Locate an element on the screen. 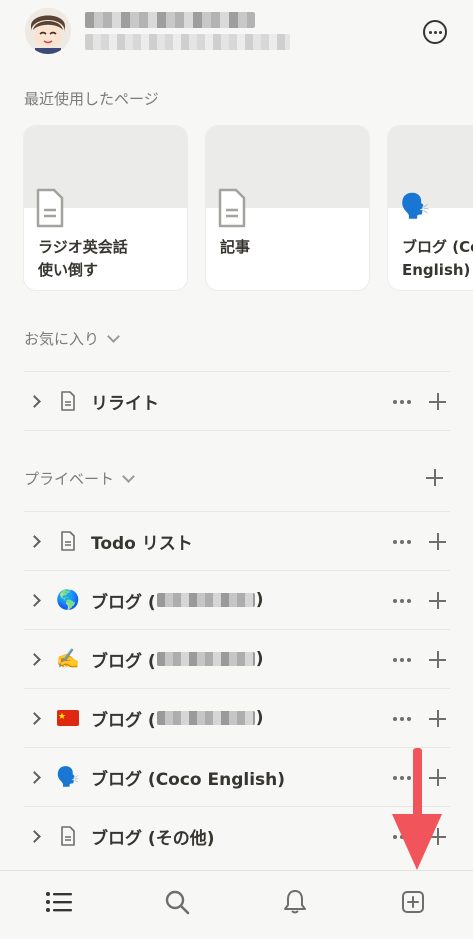  page-label: Todo リスト is located at coordinates (142, 543).